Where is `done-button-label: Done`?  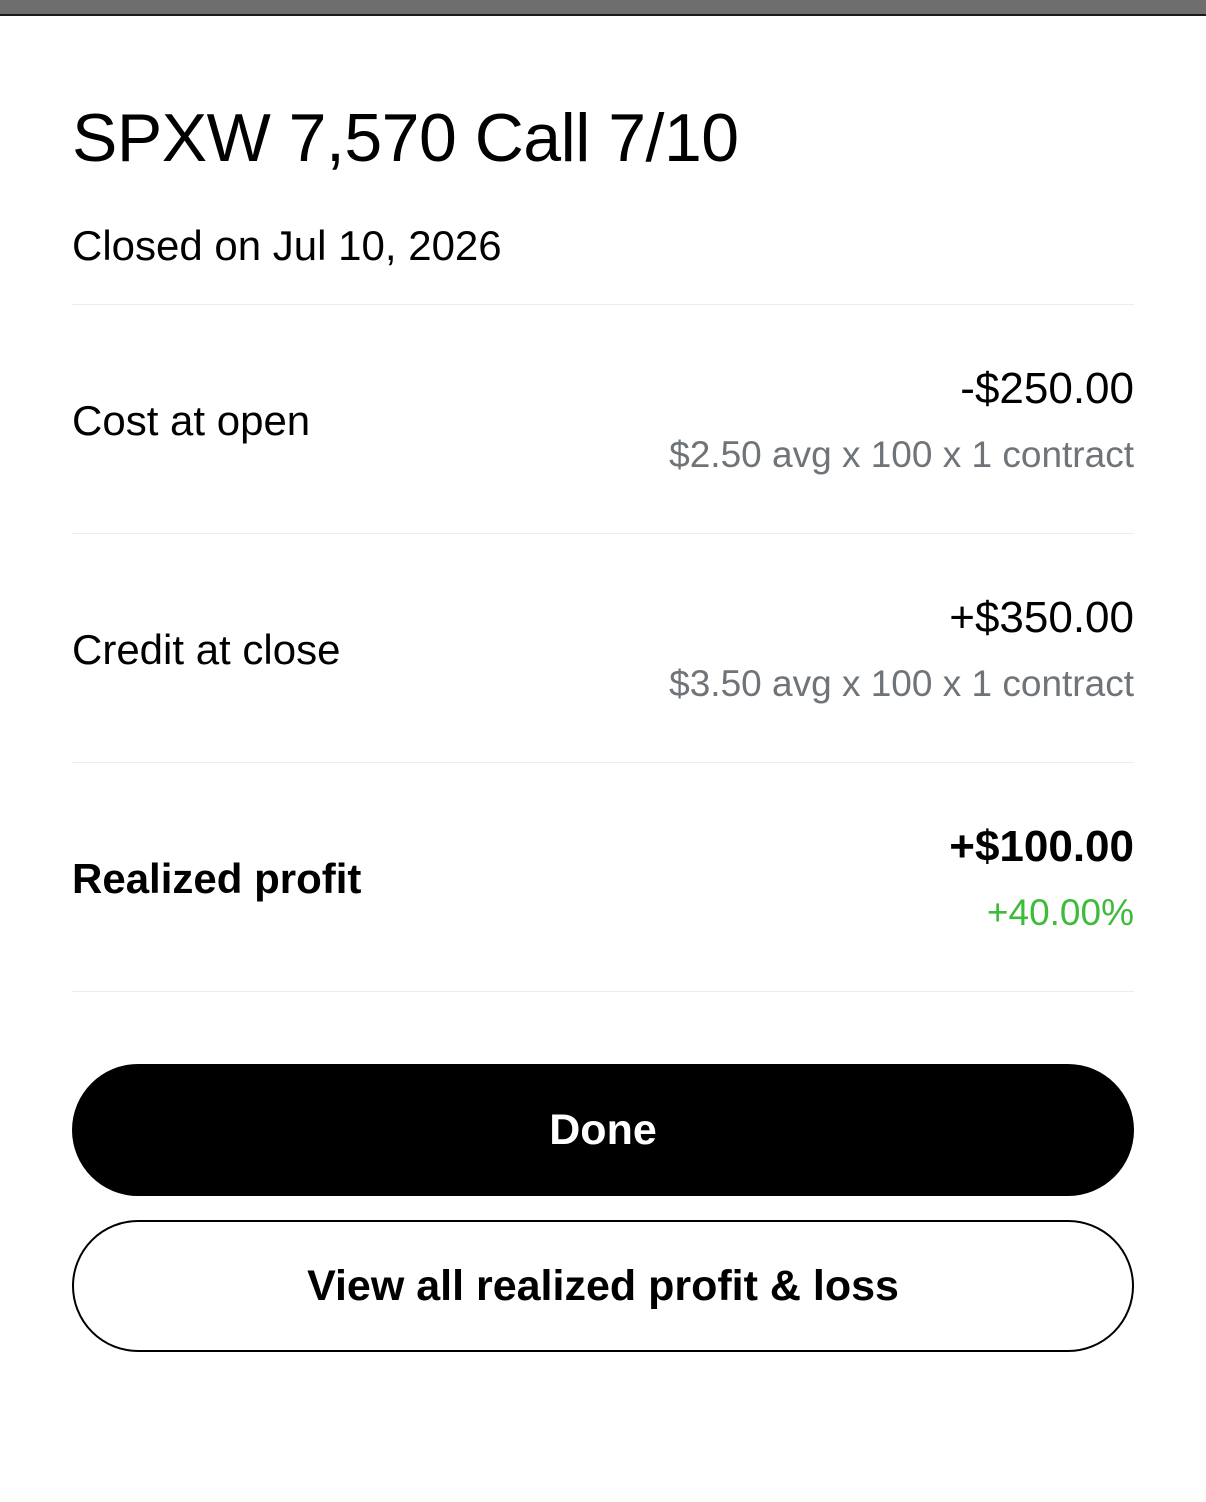 done-button-label: Done is located at coordinates (603, 1129).